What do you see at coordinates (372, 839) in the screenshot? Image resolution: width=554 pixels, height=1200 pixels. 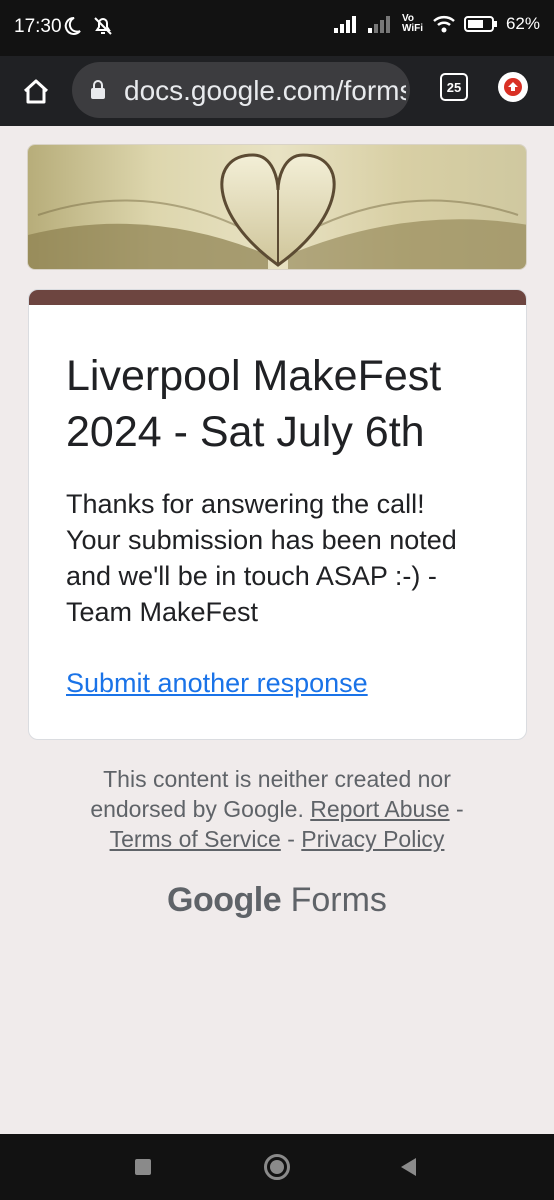 I see `privacy-policy-link: Privacy Policy` at bounding box center [372, 839].